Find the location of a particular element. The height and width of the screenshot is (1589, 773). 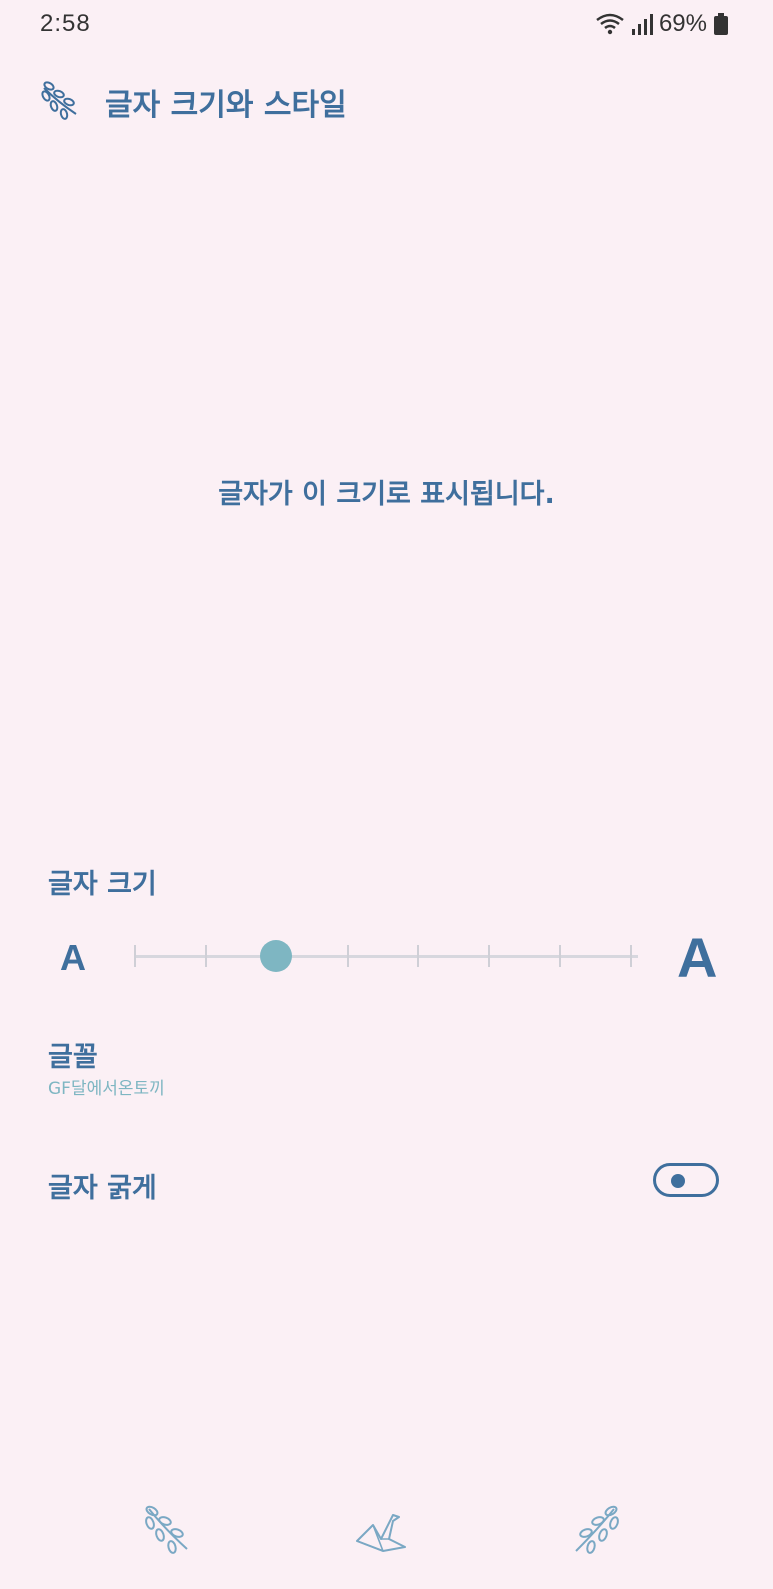

large-size-indicator: A is located at coordinates (697, 957).